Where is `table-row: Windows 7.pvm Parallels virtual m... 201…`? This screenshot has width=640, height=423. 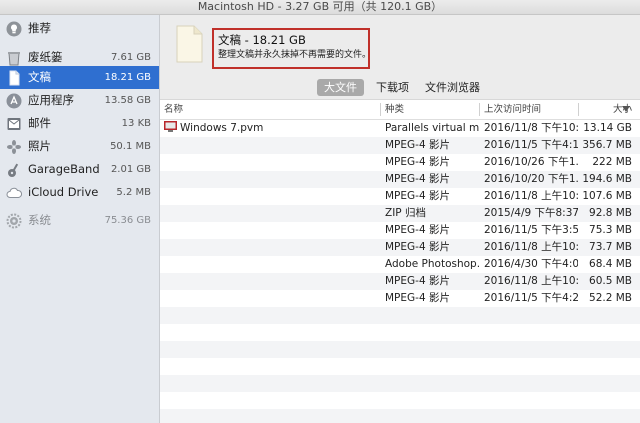 table-row: Windows 7.pvm Parallels virtual m... 201… is located at coordinates (400, 128).